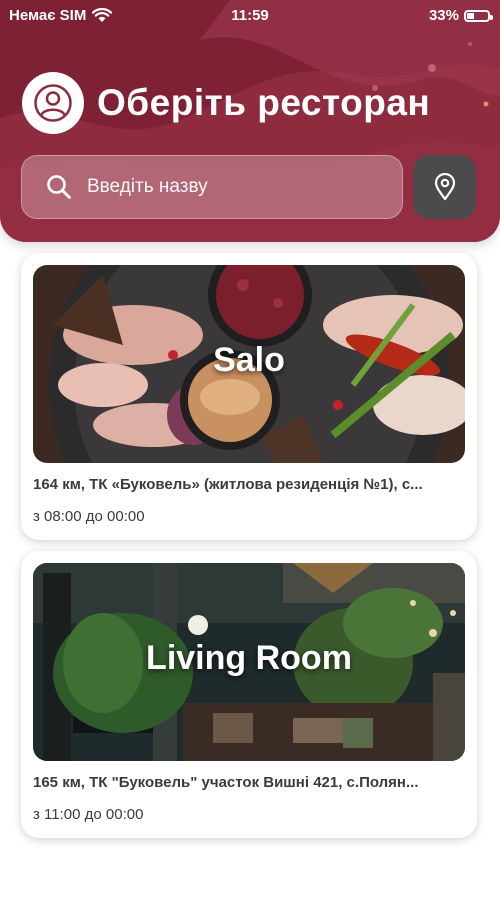 The image size is (500, 900). I want to click on battery-icon, so click(478, 15).